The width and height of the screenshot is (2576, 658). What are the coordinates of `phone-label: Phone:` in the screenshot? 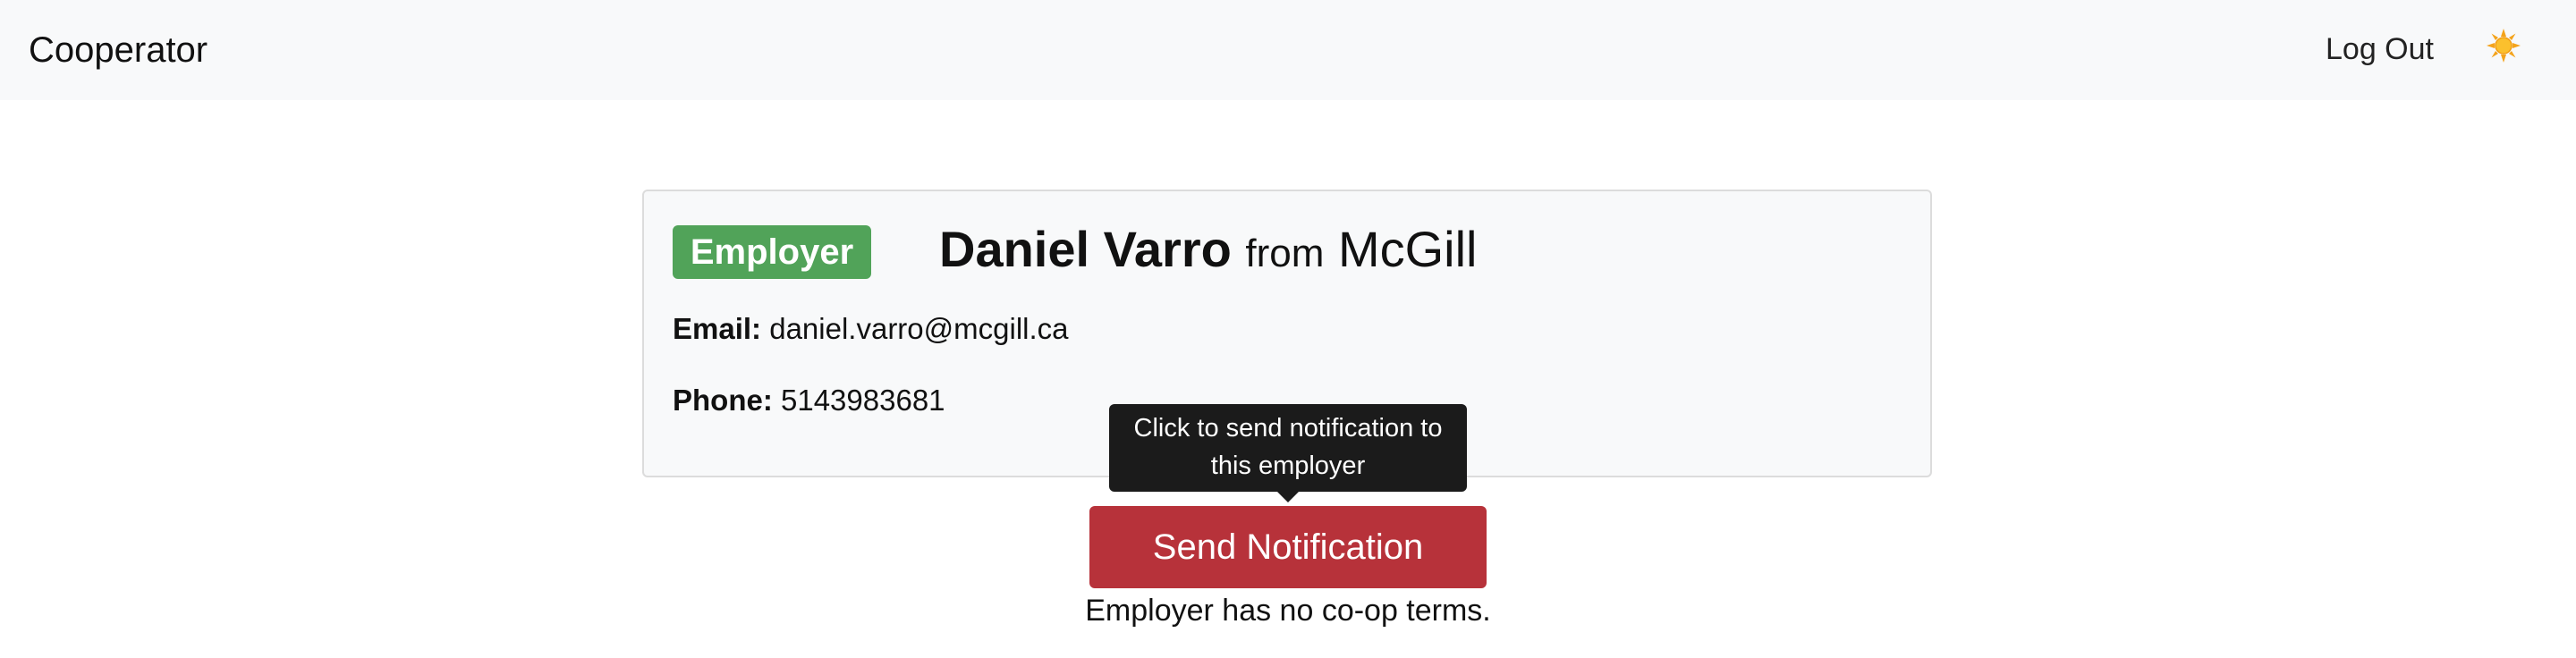 It's located at (723, 400).